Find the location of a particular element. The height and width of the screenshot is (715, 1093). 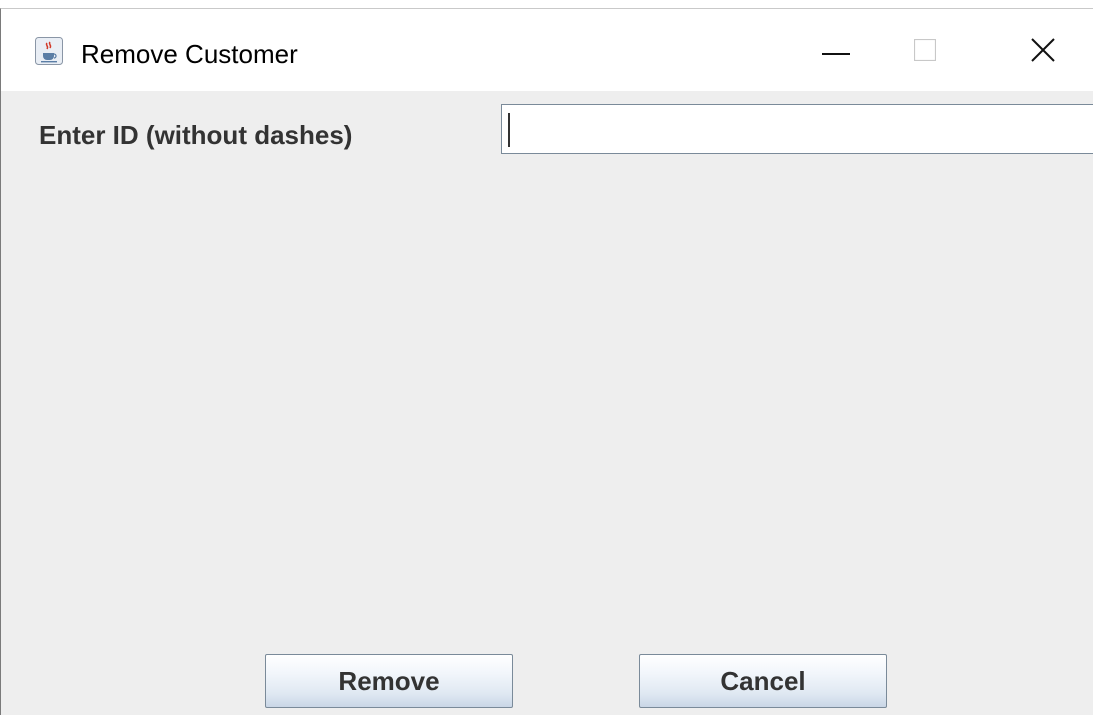

cancel-button: Cancel is located at coordinates (763, 681).